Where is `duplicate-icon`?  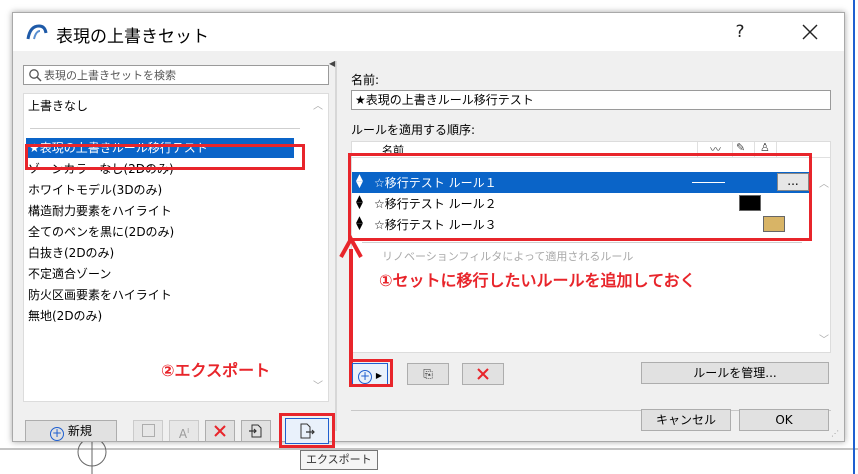
duplicate-icon is located at coordinates (148, 430).